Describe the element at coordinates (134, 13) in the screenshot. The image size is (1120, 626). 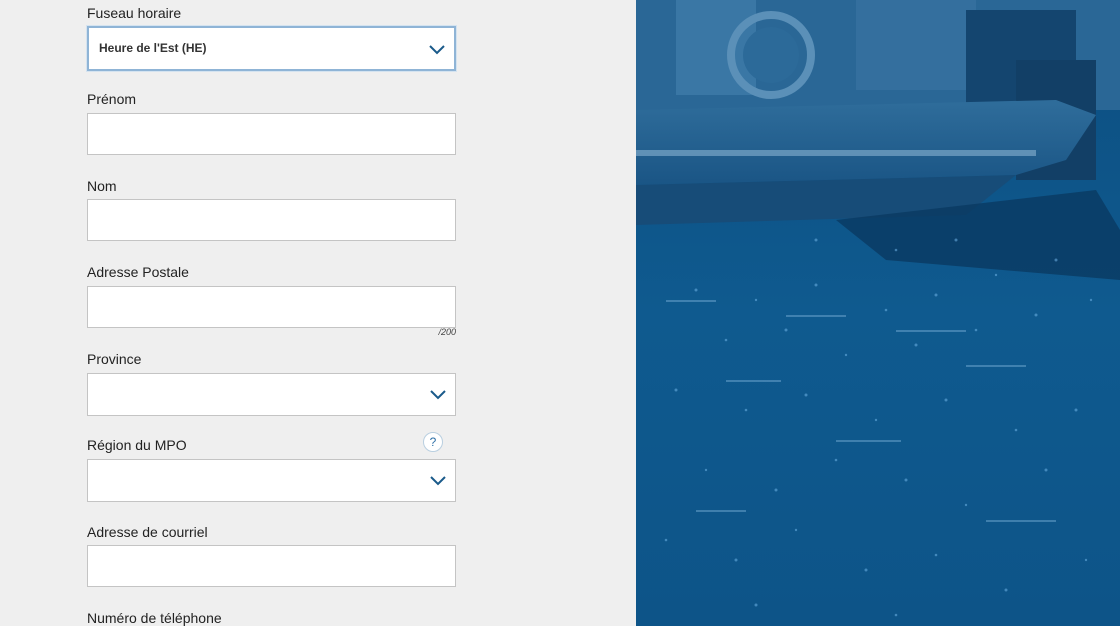
I see `timezone-label: Fuseau horaire` at that location.